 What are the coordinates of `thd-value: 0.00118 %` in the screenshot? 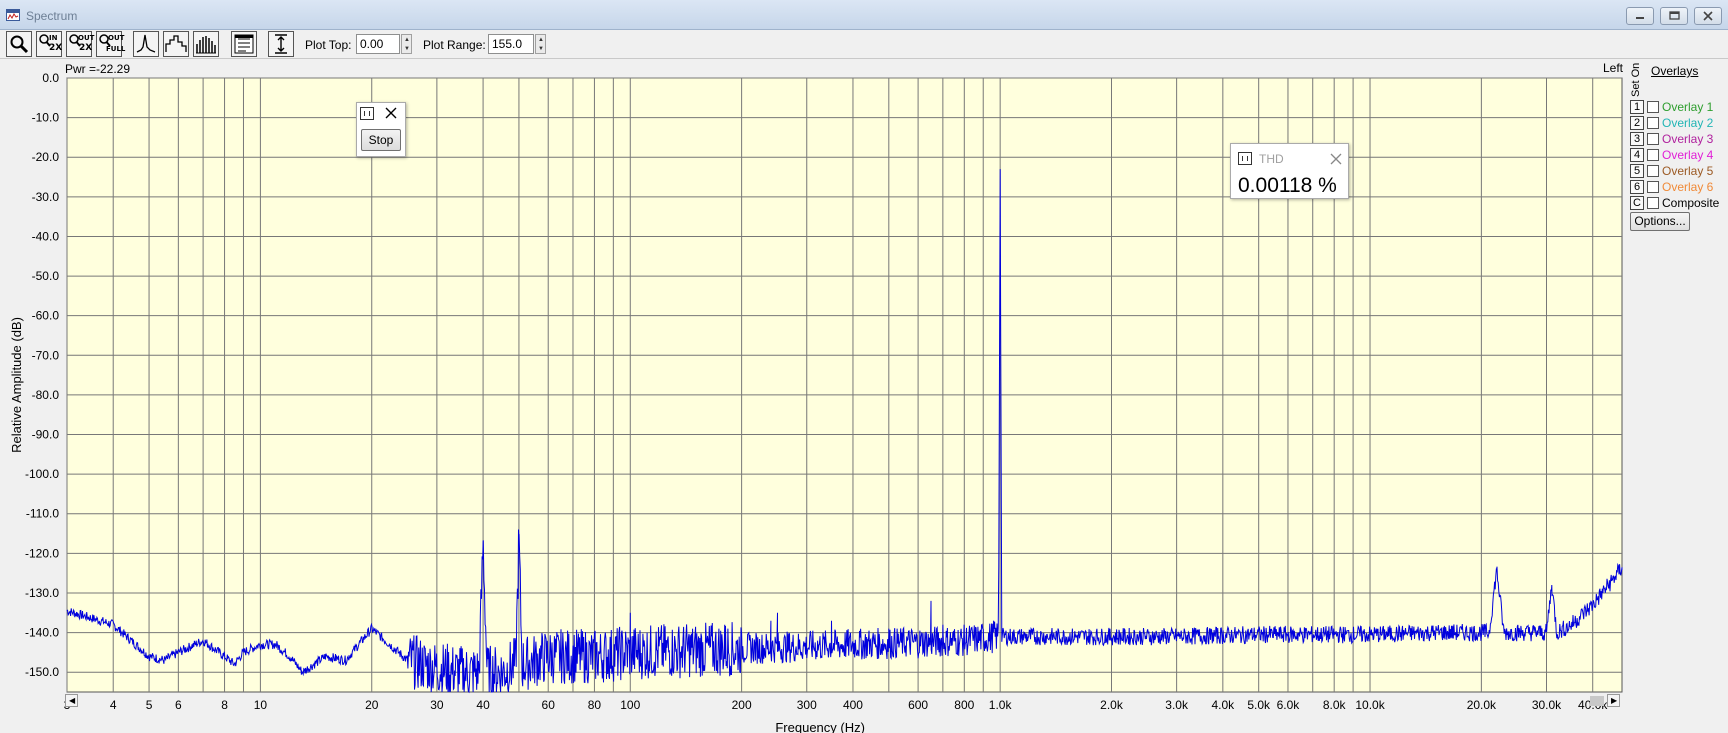 It's located at (1287, 185).